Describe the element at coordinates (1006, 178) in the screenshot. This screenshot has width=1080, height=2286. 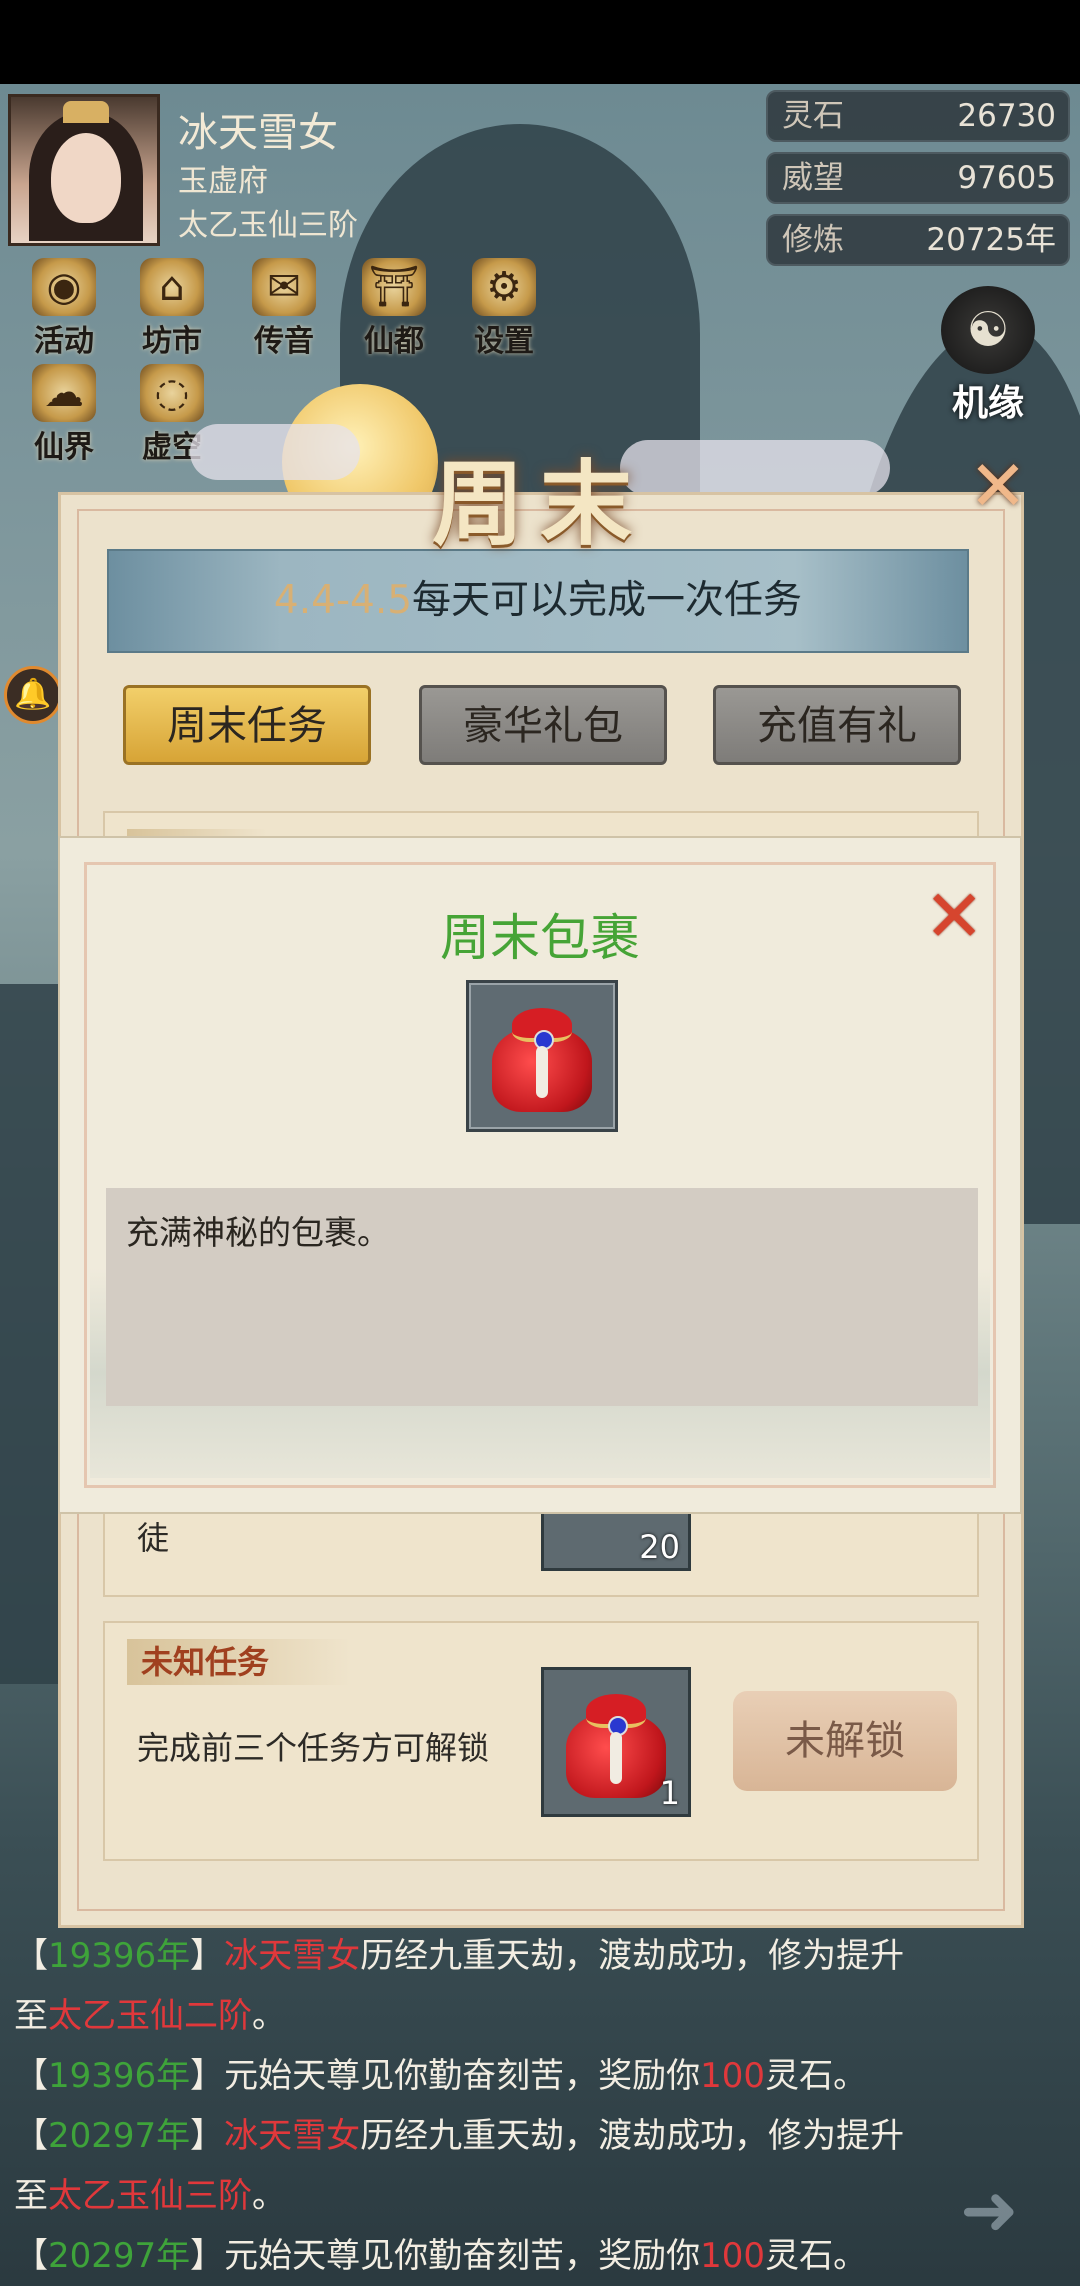
I see `resource-value: 97605` at that location.